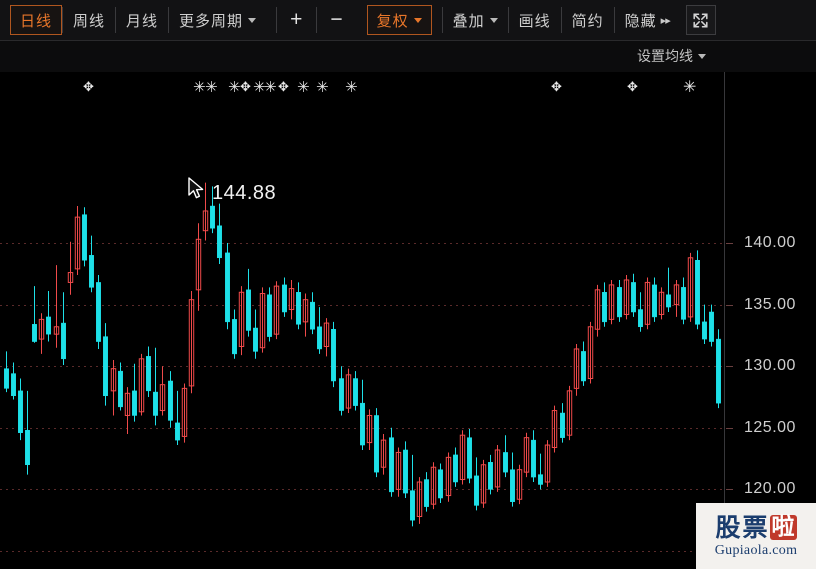 This screenshot has height=569, width=816. Describe the element at coordinates (756, 550) in the screenshot. I see `watermark-url: Gupiaola.com` at that location.